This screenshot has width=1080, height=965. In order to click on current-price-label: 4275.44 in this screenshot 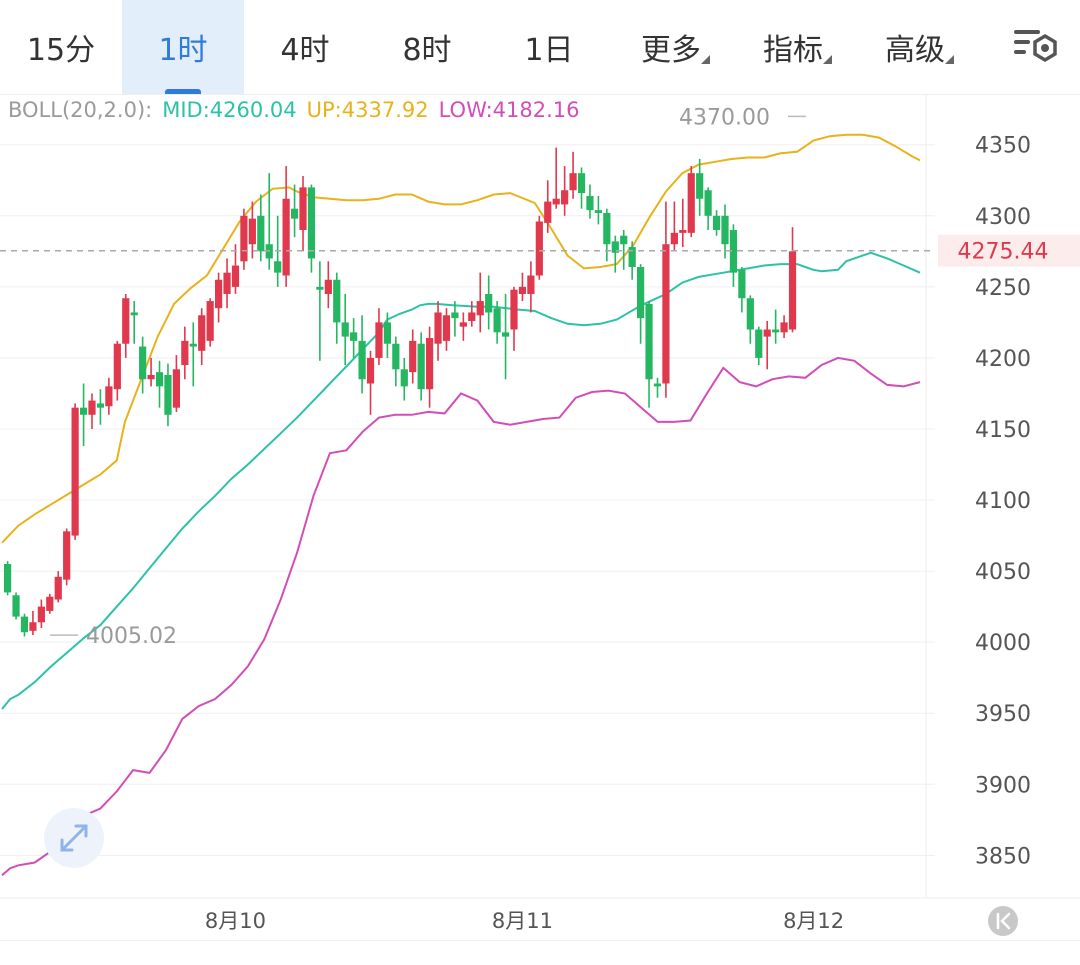, I will do `click(1003, 252)`.